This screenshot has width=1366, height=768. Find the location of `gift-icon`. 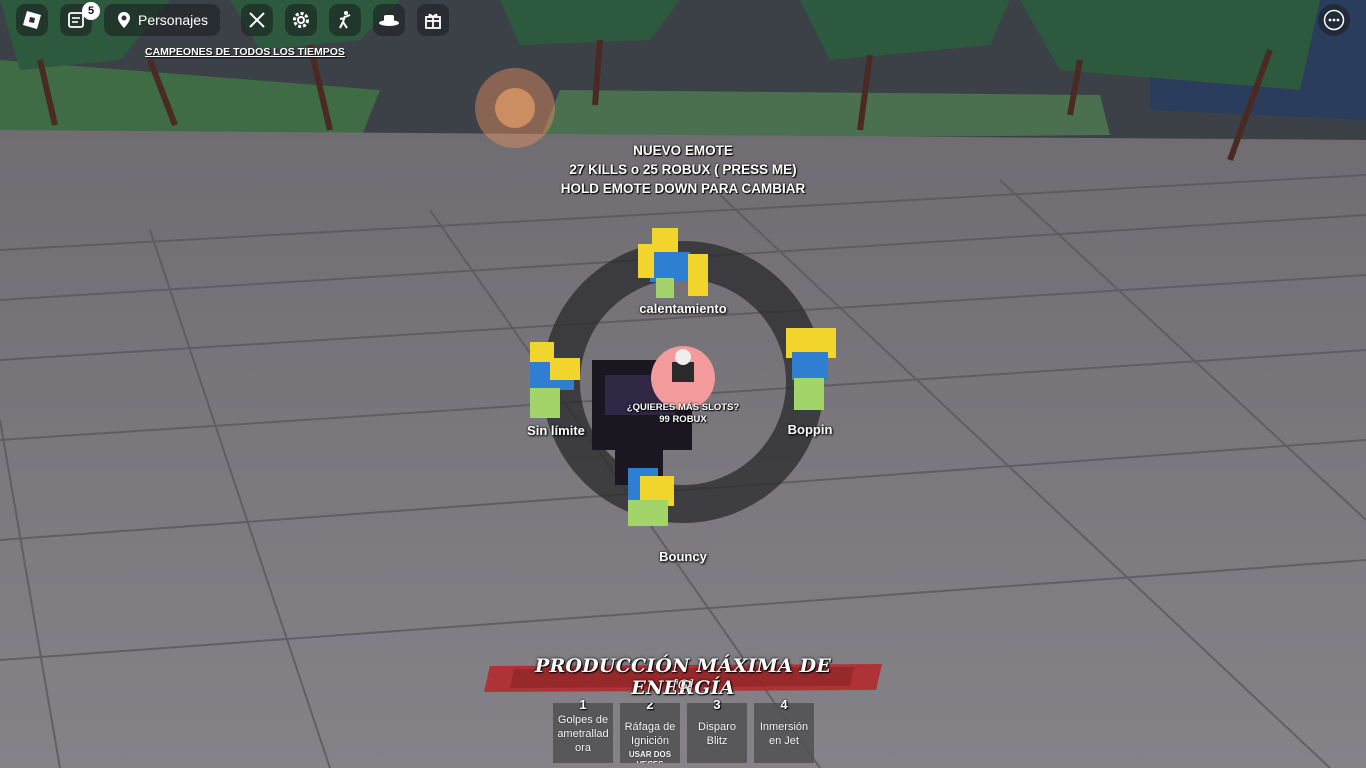

gift-icon is located at coordinates (433, 21).